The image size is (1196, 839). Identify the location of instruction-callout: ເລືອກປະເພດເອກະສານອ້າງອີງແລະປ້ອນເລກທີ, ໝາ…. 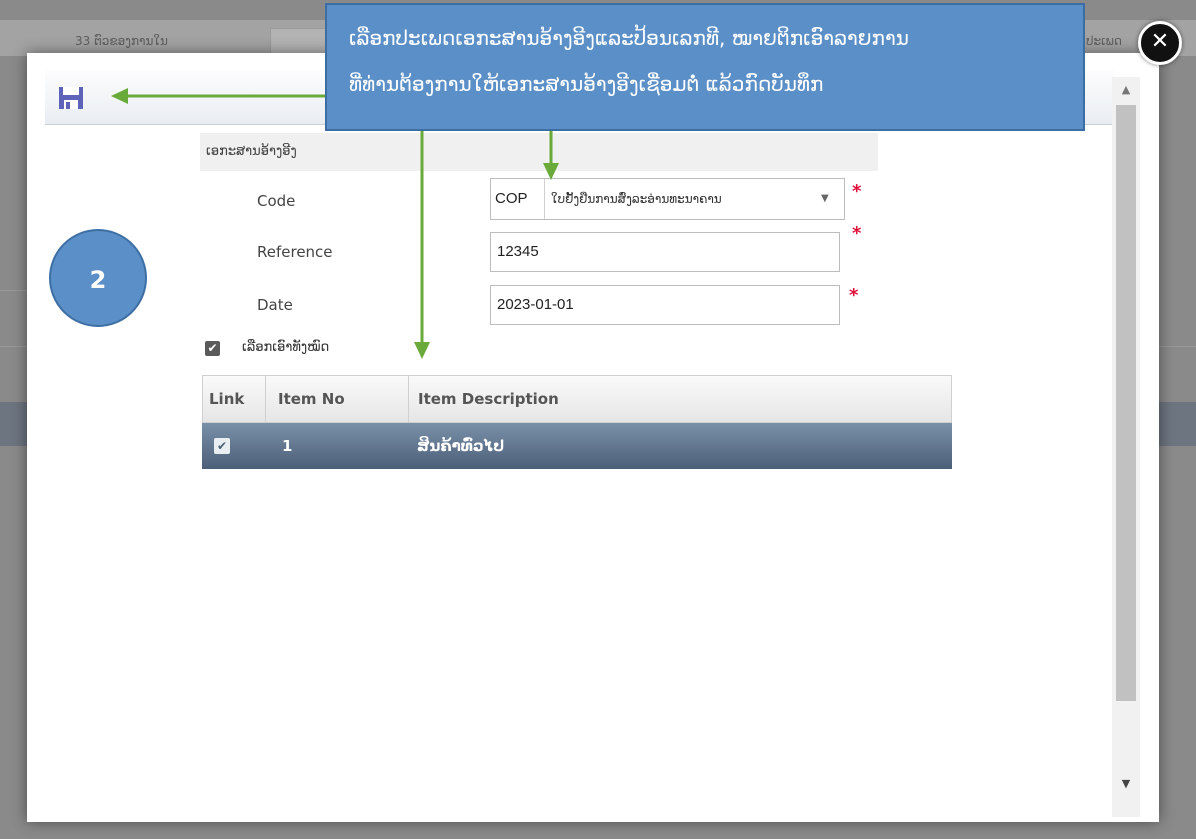
(705, 67).